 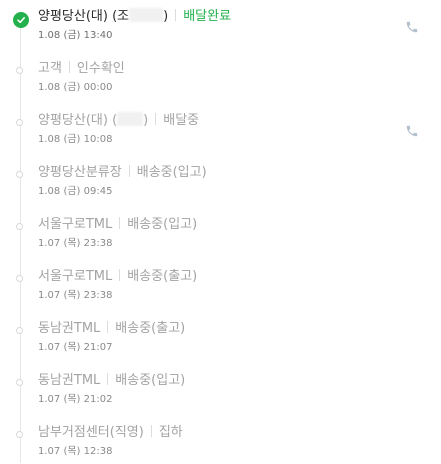 I want to click on timestamp: 1.08 (금) 13:40, so click(x=75, y=35).